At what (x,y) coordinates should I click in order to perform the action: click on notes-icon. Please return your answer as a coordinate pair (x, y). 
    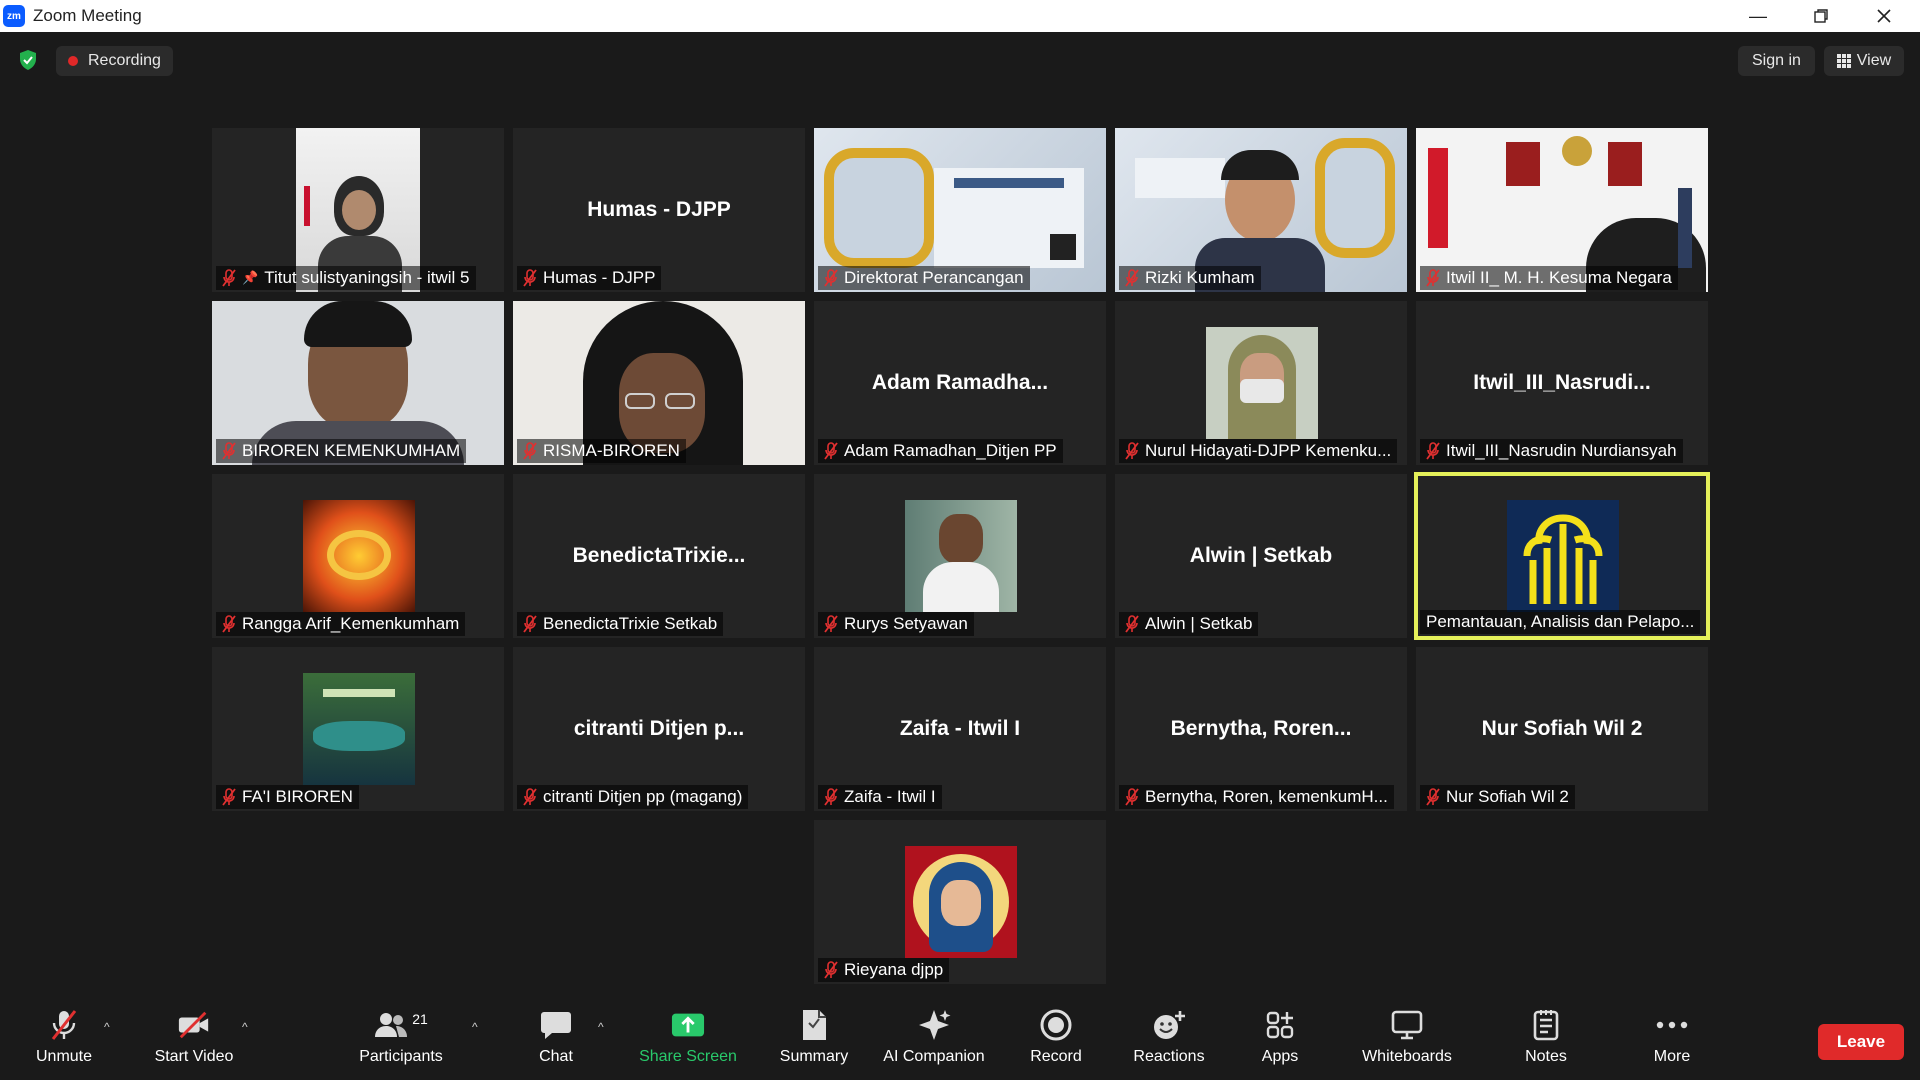
    Looking at the image, I should click on (1546, 1025).